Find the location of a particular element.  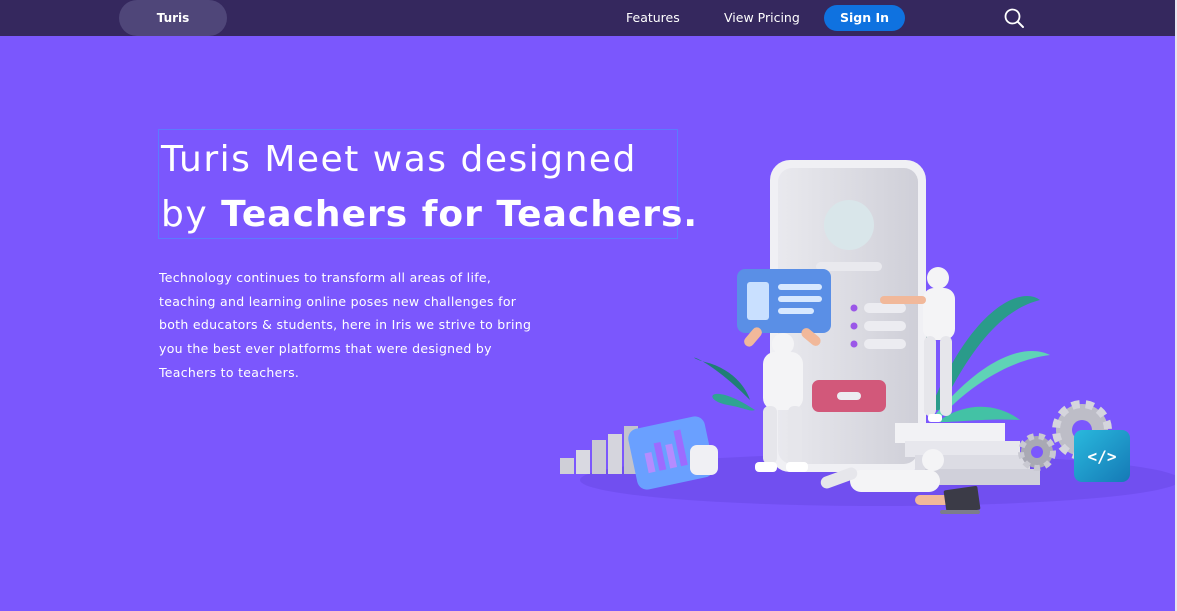

floating-card is located at coordinates (784, 301).